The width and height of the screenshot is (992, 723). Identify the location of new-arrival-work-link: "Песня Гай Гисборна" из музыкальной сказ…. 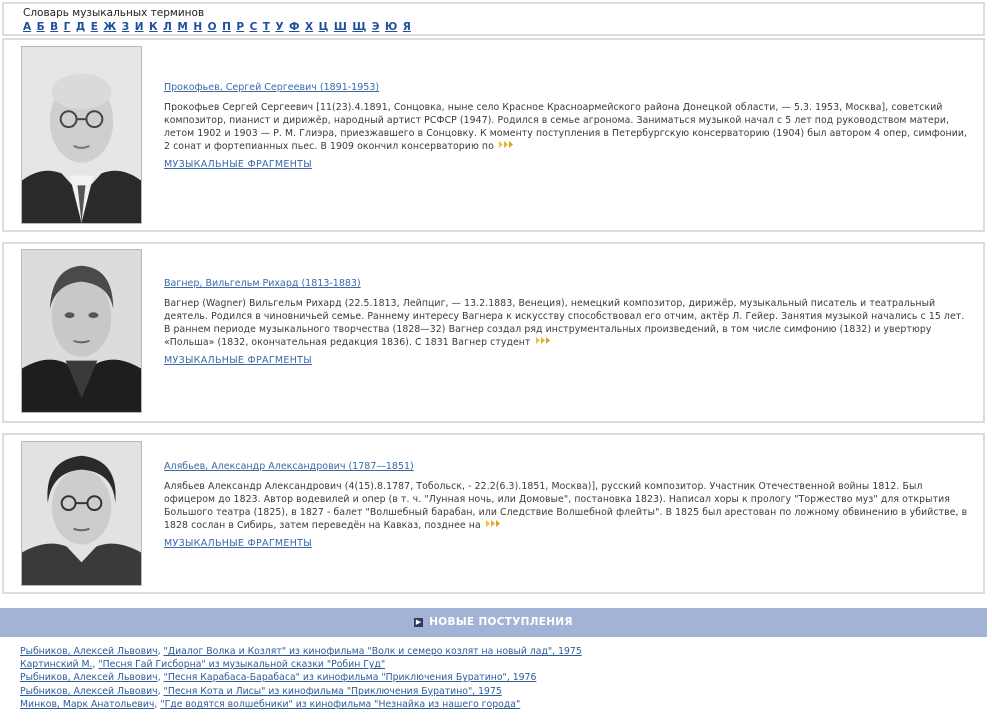
(241, 664).